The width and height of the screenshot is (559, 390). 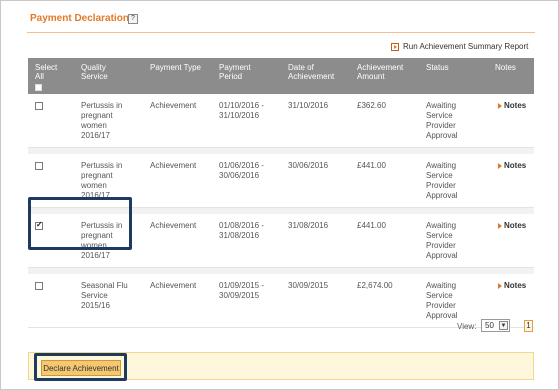 What do you see at coordinates (80, 223) in the screenshot?
I see `selected-row-highlight` at bounding box center [80, 223].